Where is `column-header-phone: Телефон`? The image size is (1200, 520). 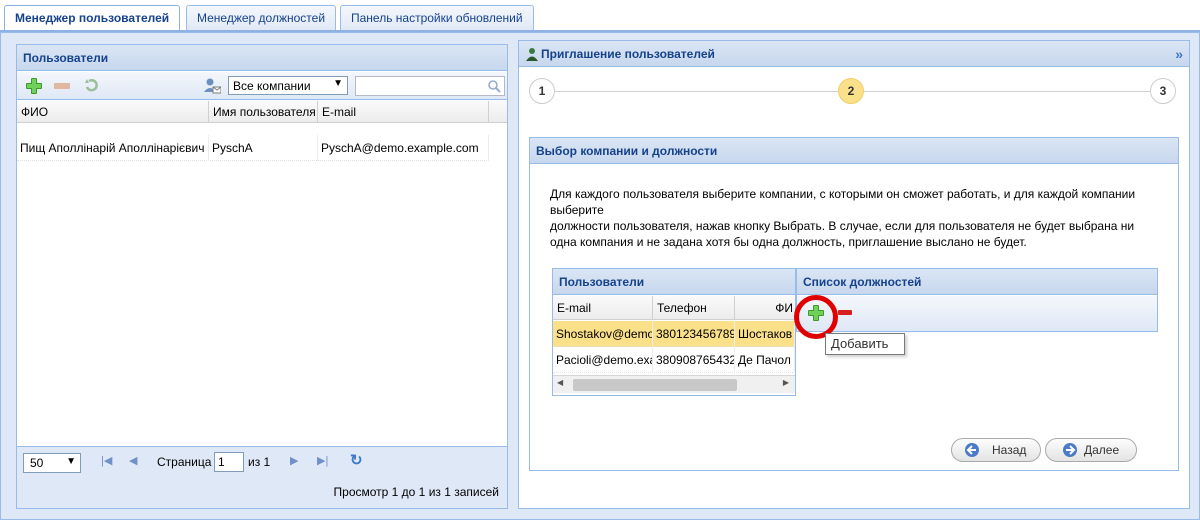 column-header-phone: Телефон is located at coordinates (694, 308).